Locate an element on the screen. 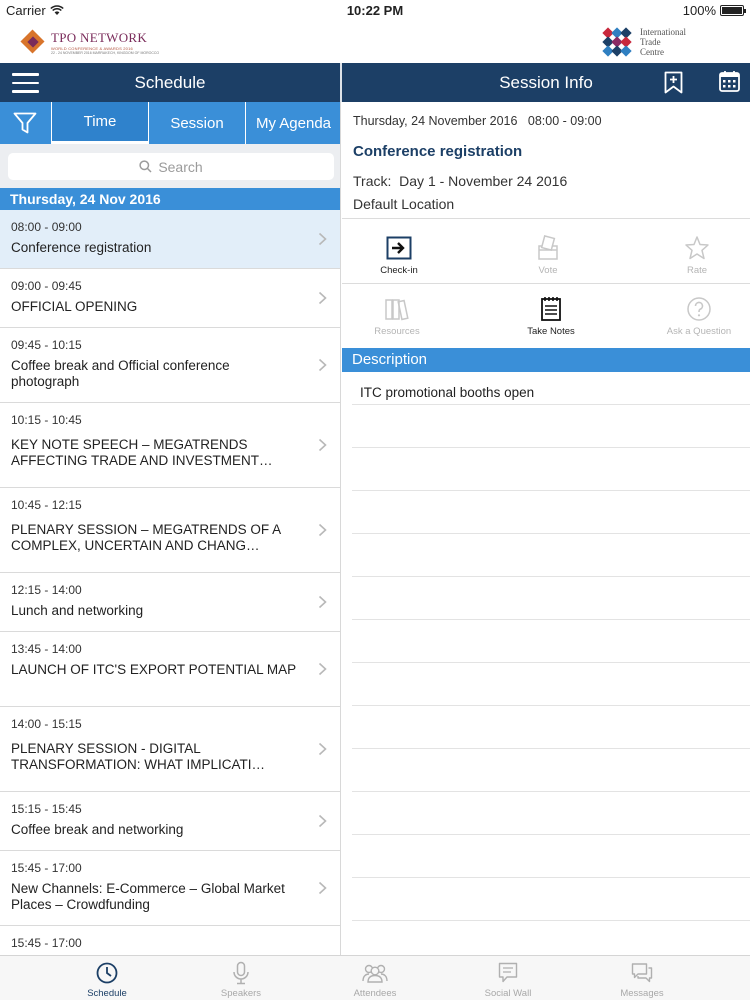 This screenshot has width=750, height=1000. status-time: 10:22 PM is located at coordinates (375, 10).